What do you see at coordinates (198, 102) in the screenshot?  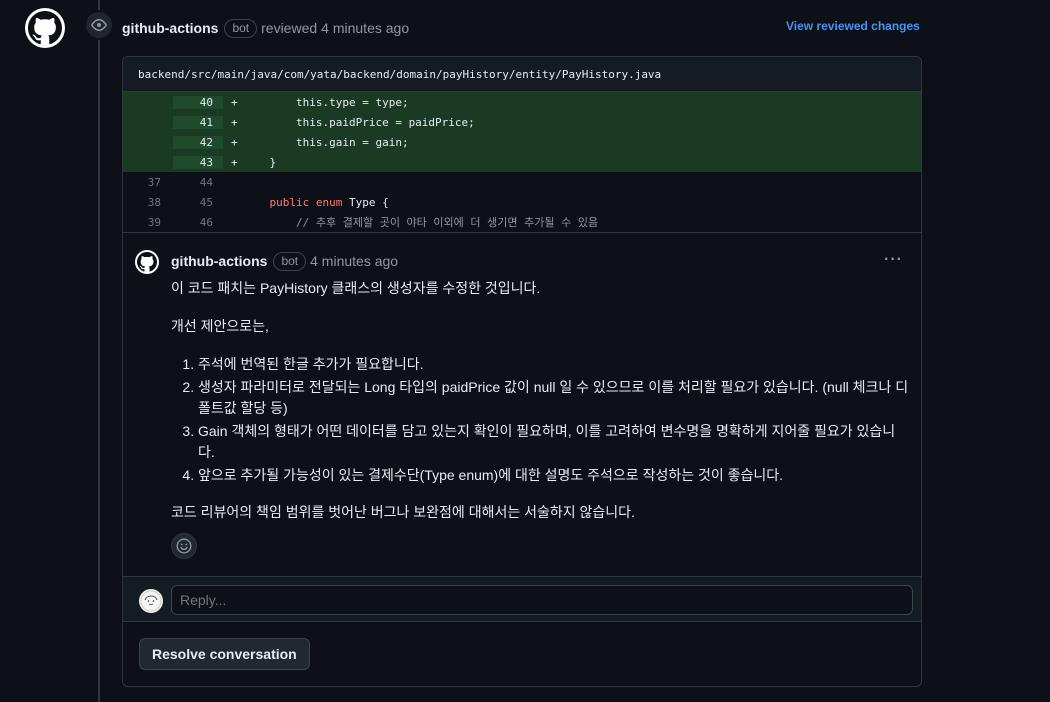 I see `new-line-number: 40` at bounding box center [198, 102].